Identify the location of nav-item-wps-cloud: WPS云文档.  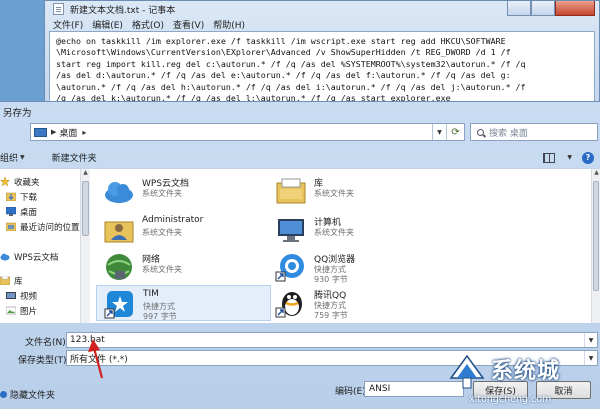
(29, 256).